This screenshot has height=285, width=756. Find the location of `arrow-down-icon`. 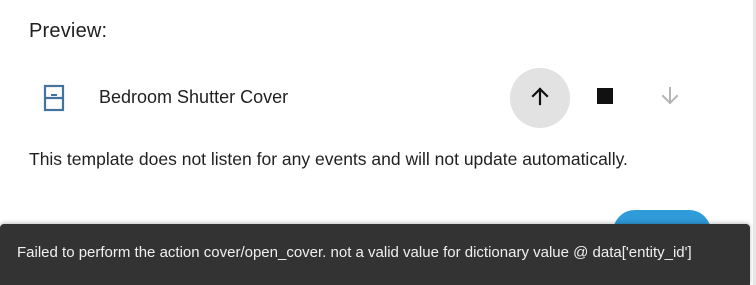

arrow-down-icon is located at coordinates (670, 98).